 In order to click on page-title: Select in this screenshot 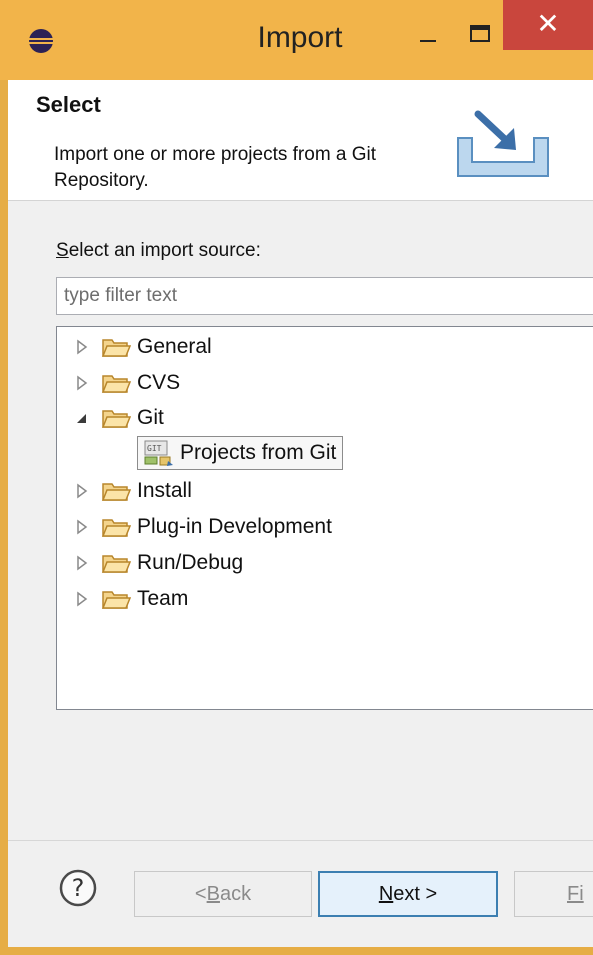, I will do `click(68, 104)`.